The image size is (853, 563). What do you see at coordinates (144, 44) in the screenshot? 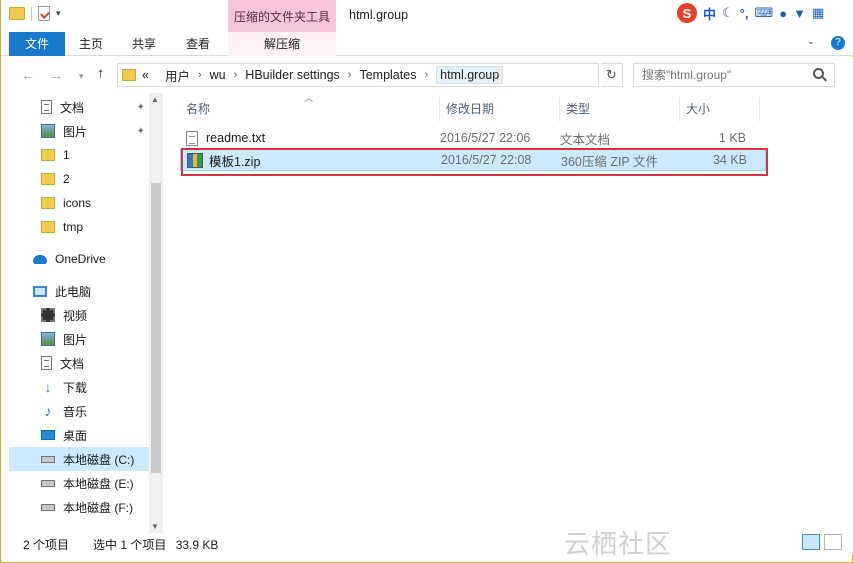
I see `tab-share: 共享` at bounding box center [144, 44].